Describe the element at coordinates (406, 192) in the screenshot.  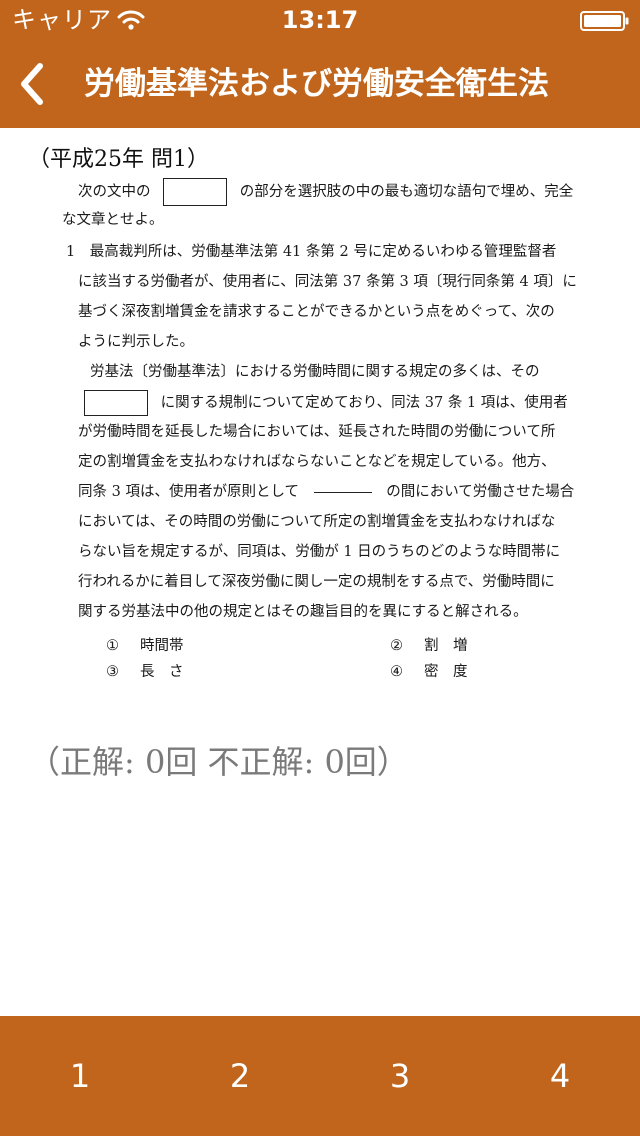
I see `intro-text: の部分を選択肢の中の最も適切な語句で埋め、完全` at that location.